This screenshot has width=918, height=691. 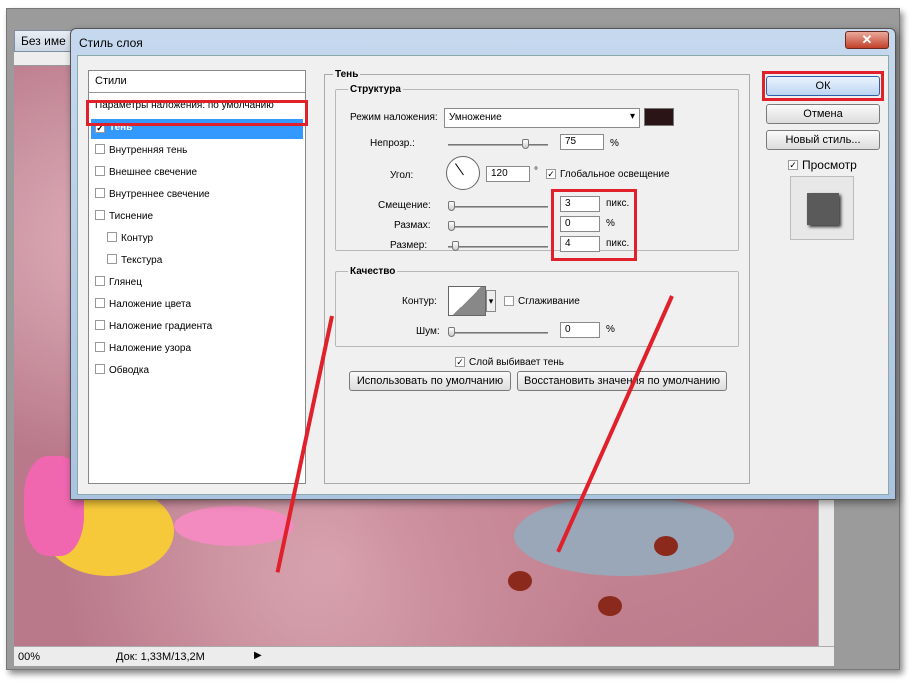 I want to click on cancel-button: Отмена, so click(x=823, y=114).